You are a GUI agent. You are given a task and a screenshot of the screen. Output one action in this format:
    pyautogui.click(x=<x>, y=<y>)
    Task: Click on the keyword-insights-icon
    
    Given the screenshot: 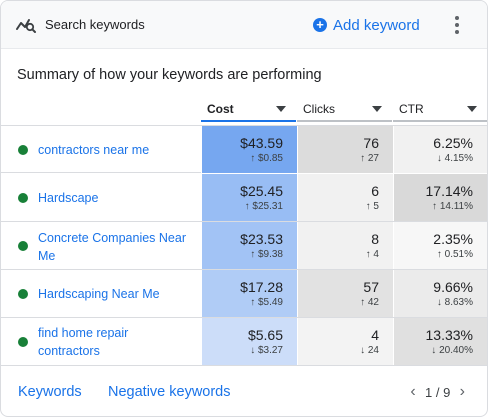 What is the action you would take?
    pyautogui.click(x=26, y=26)
    